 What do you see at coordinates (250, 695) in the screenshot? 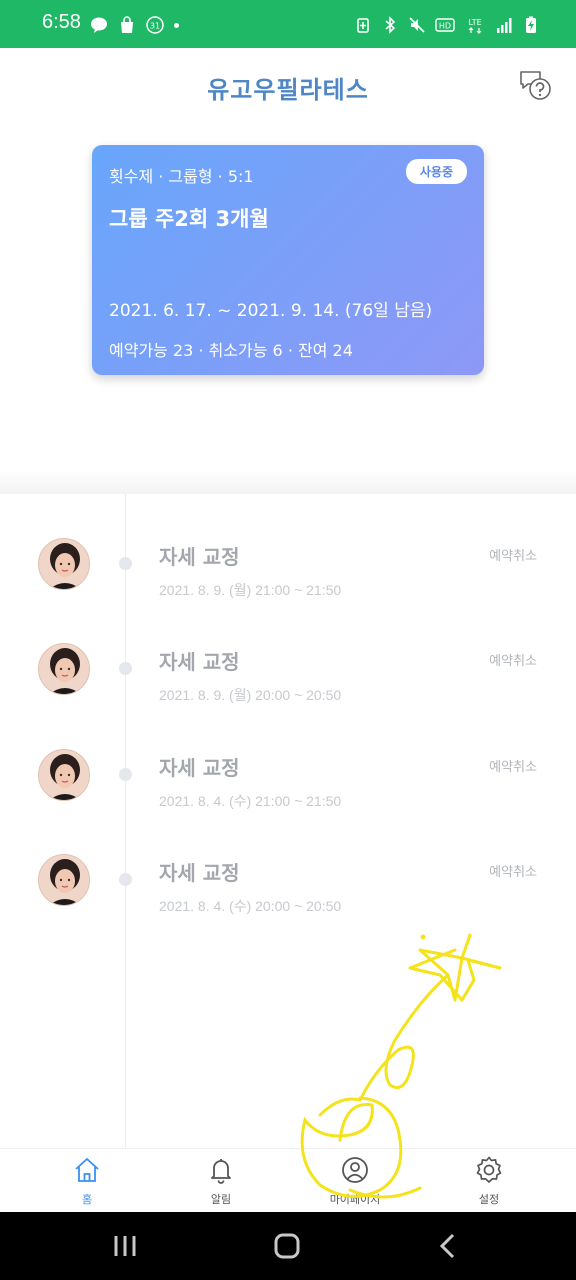
I see `booking-time: 2021. 8. 9. (월) 20:00 ~ 20:50` at bounding box center [250, 695].